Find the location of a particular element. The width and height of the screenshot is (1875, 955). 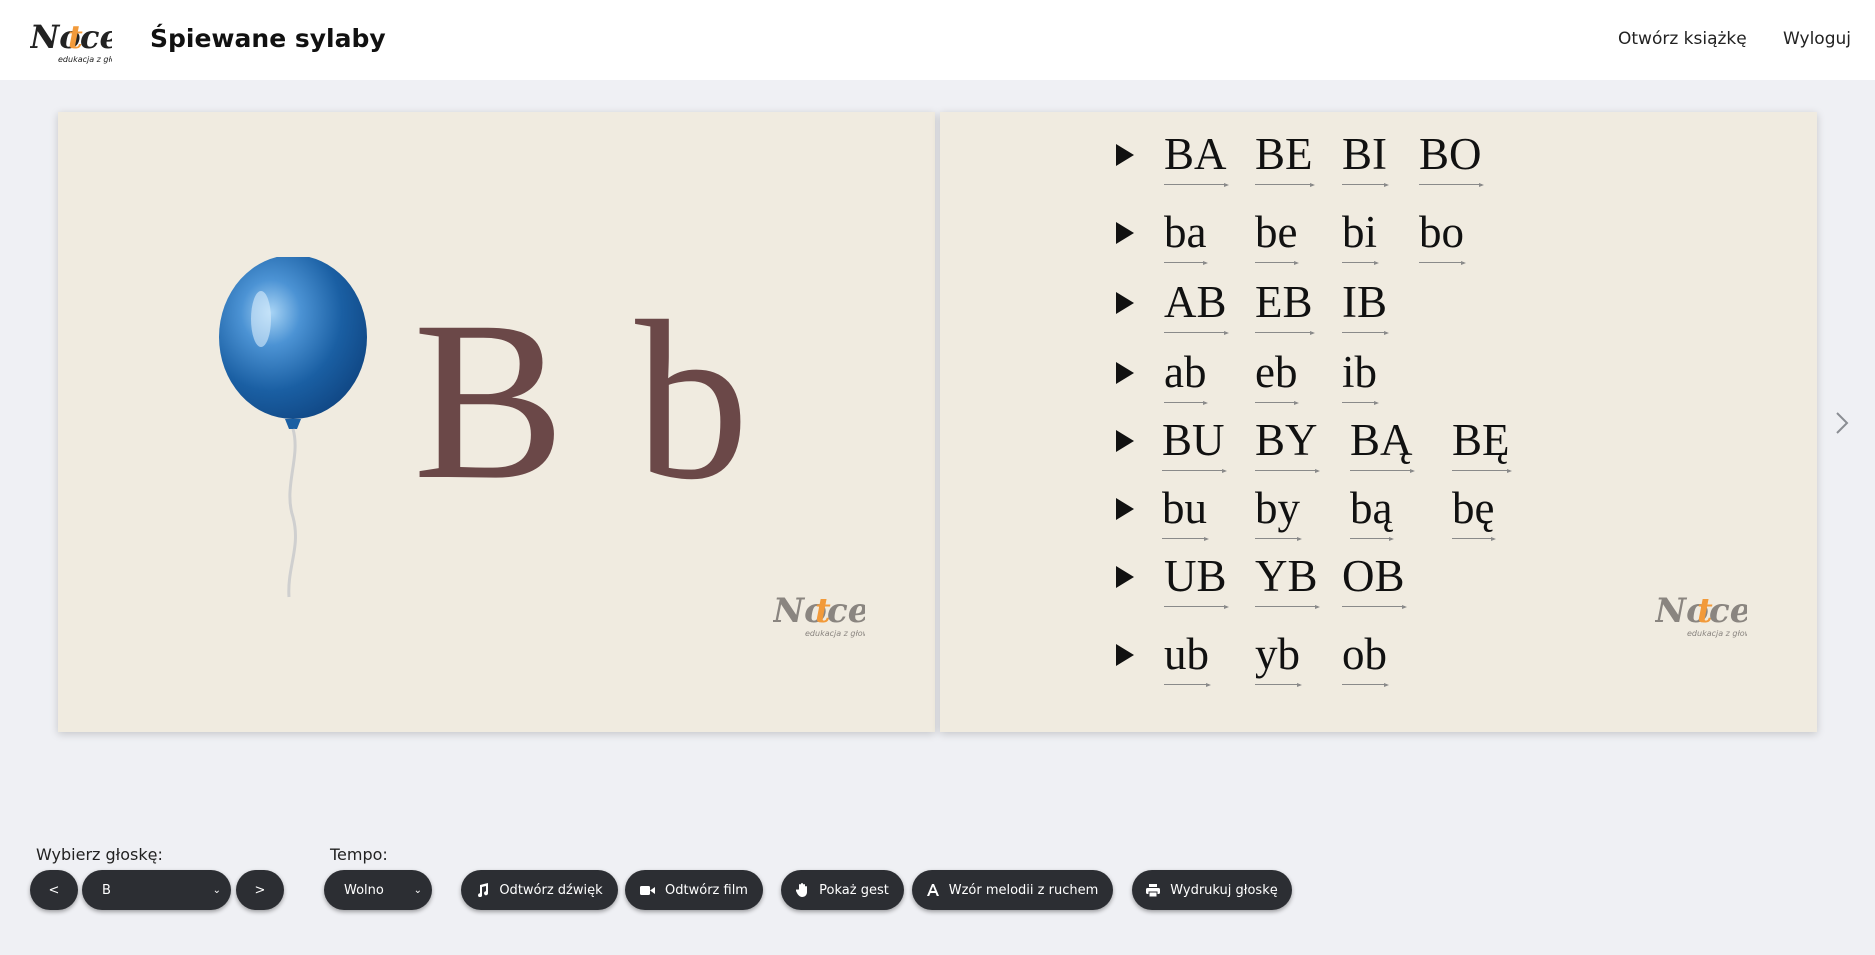

uppercase-letter: B is located at coordinates (489, 401).